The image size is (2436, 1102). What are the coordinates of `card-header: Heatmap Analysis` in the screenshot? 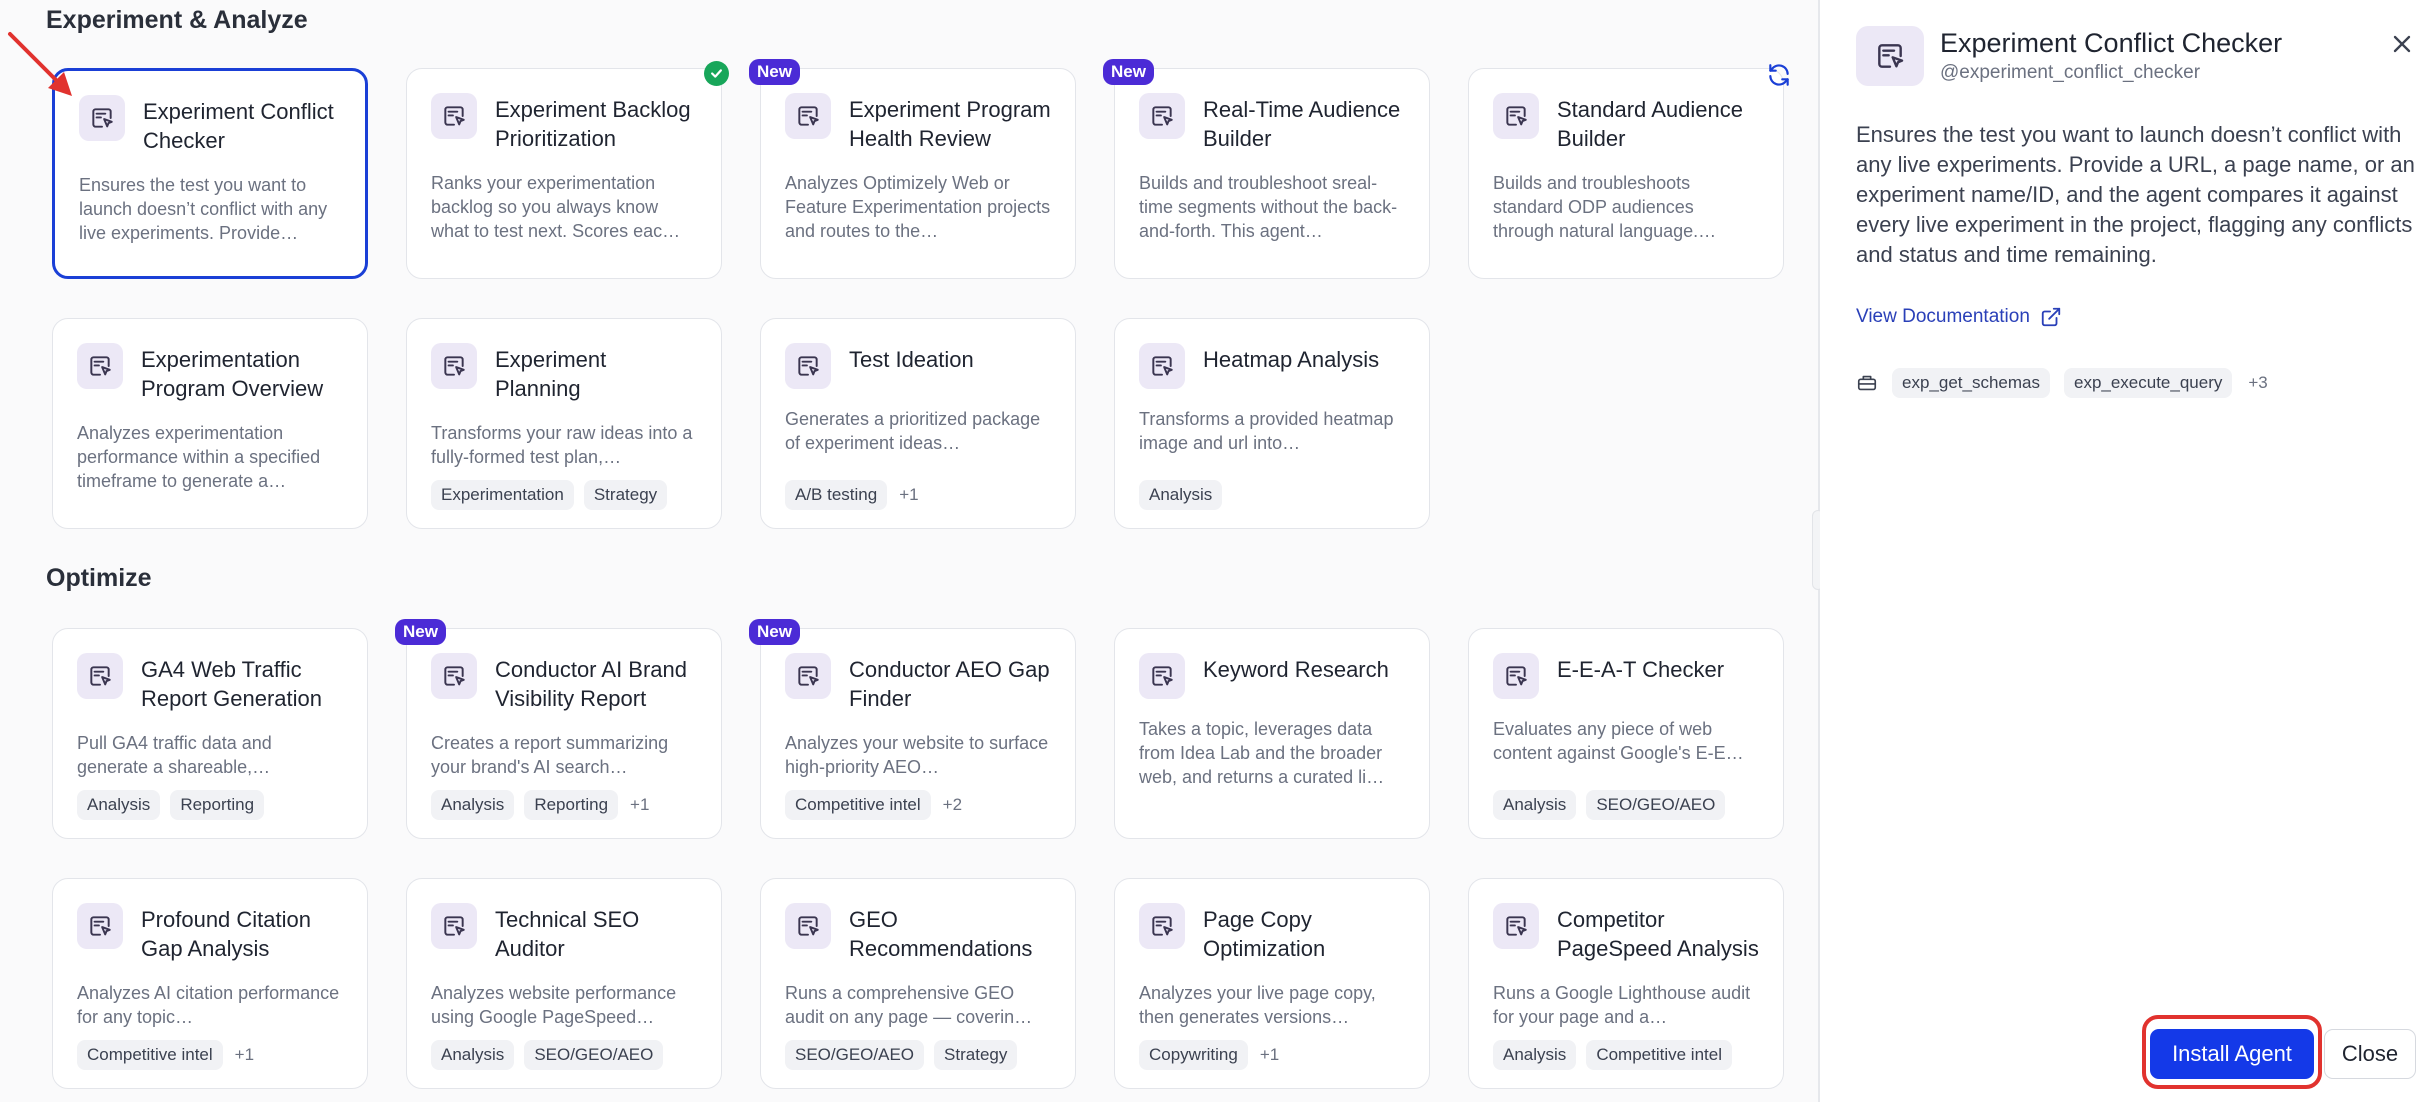 It's located at (1272, 366).